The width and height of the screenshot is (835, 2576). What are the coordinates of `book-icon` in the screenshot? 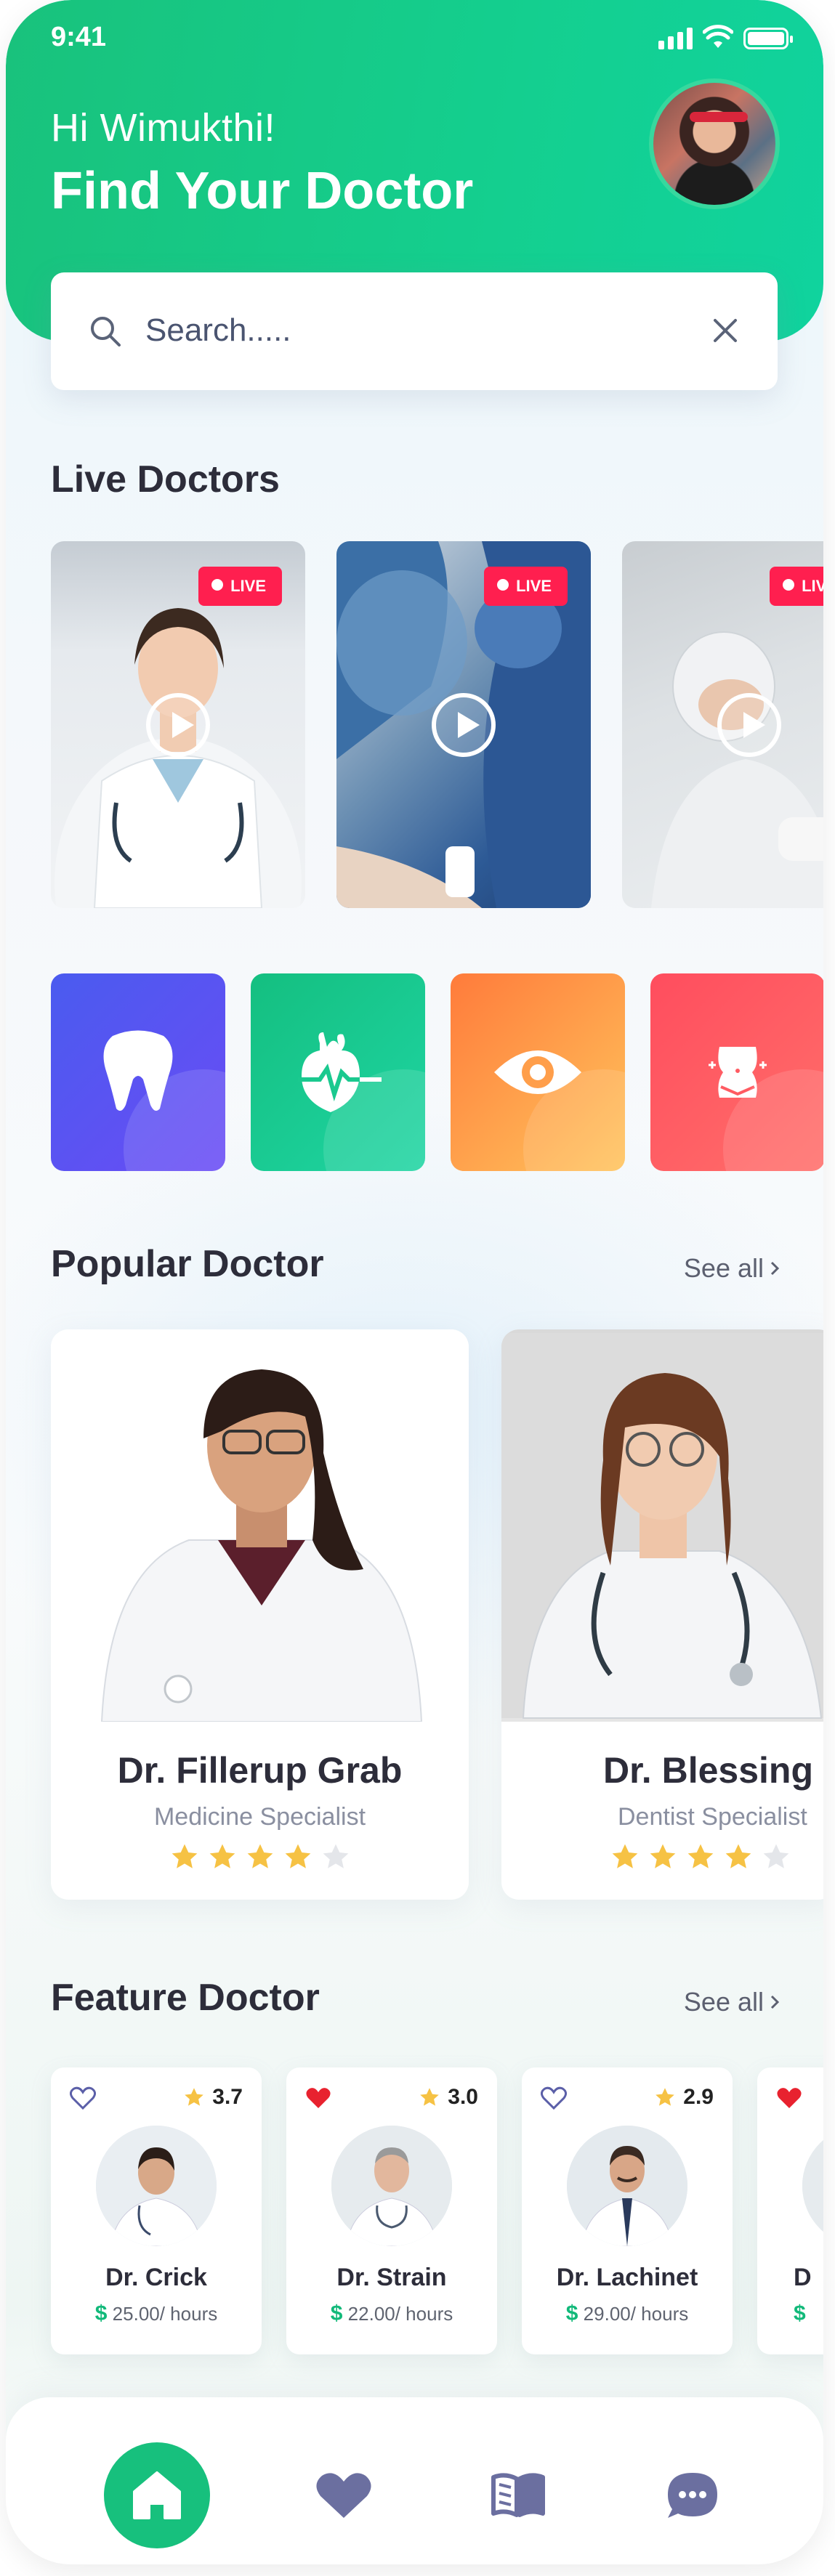 It's located at (518, 2495).